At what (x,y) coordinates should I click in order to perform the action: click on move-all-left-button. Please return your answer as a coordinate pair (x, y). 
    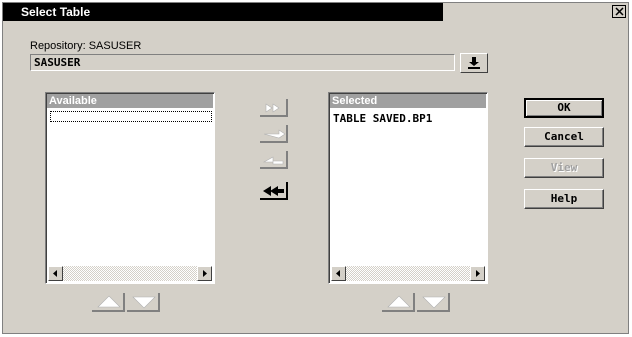
    Looking at the image, I should click on (273, 190).